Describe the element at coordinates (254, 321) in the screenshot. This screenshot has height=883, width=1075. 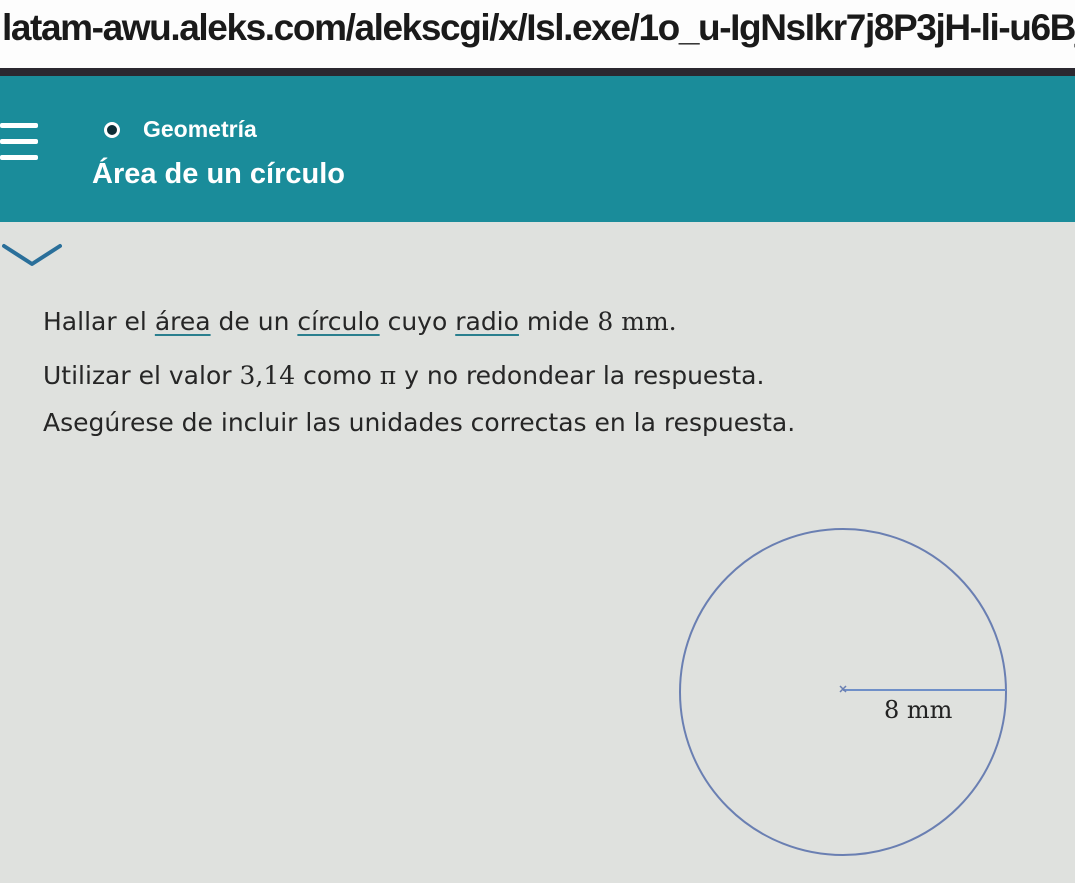
I see `question-text: de un` at that location.